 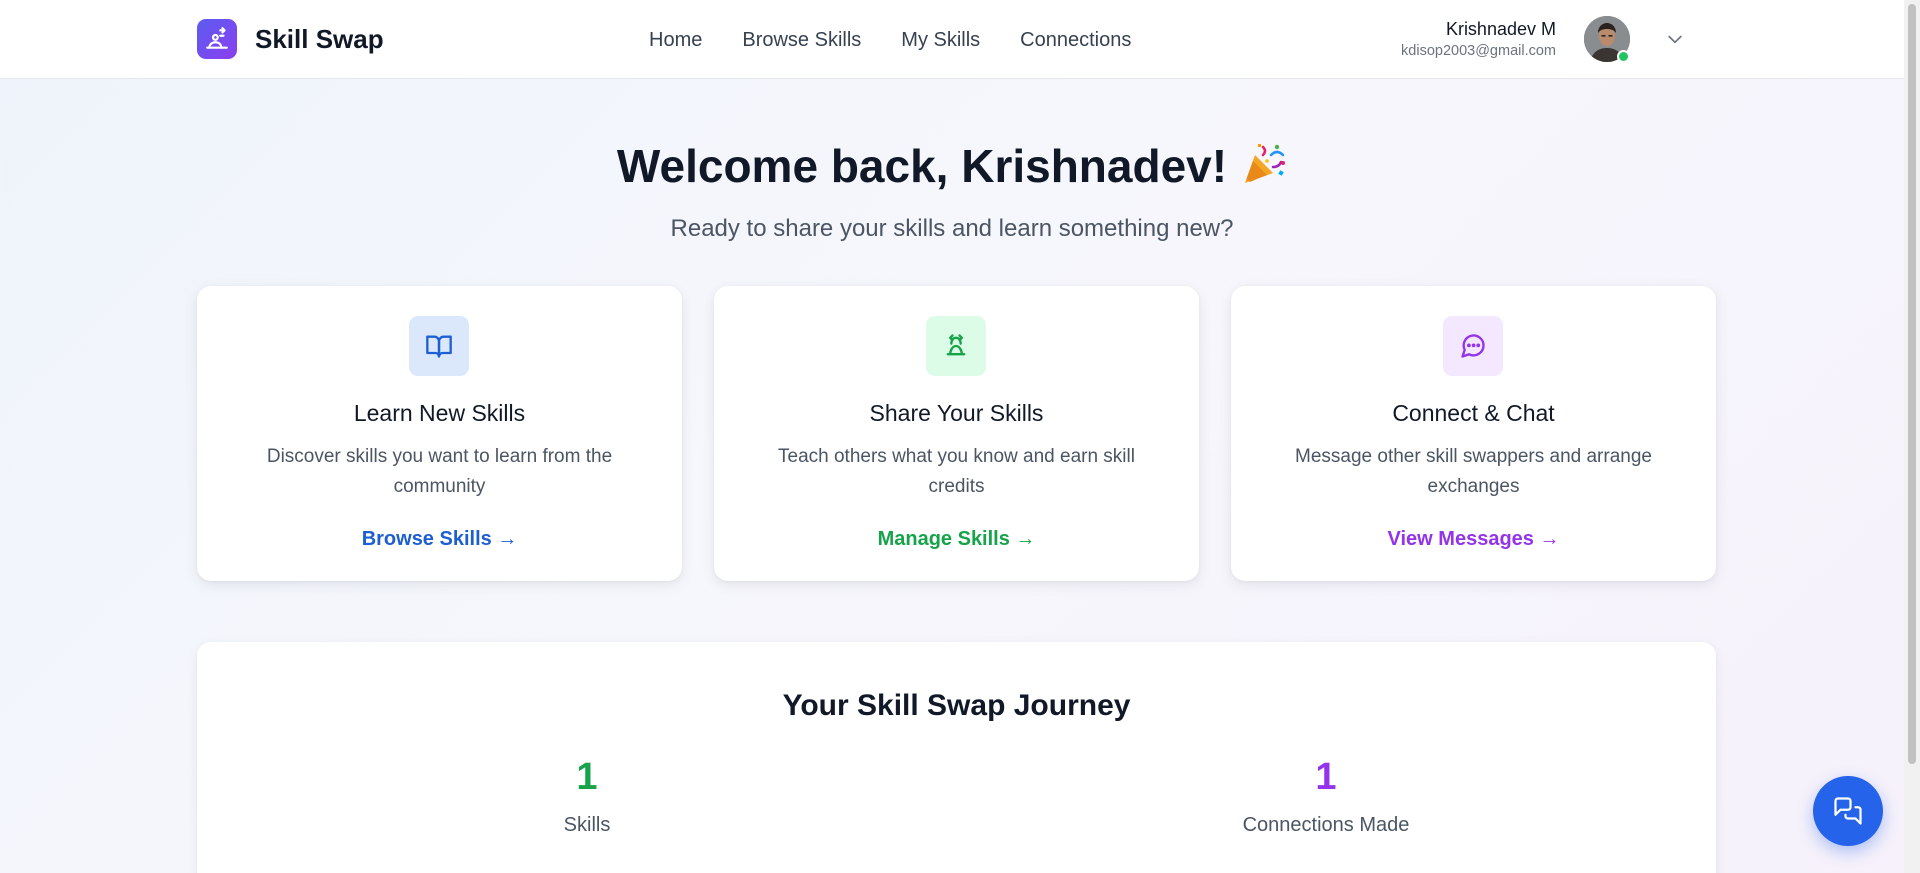 I want to click on user-info: Krishnadev M kdisop2003@gmail.com, so click(x=1478, y=38).